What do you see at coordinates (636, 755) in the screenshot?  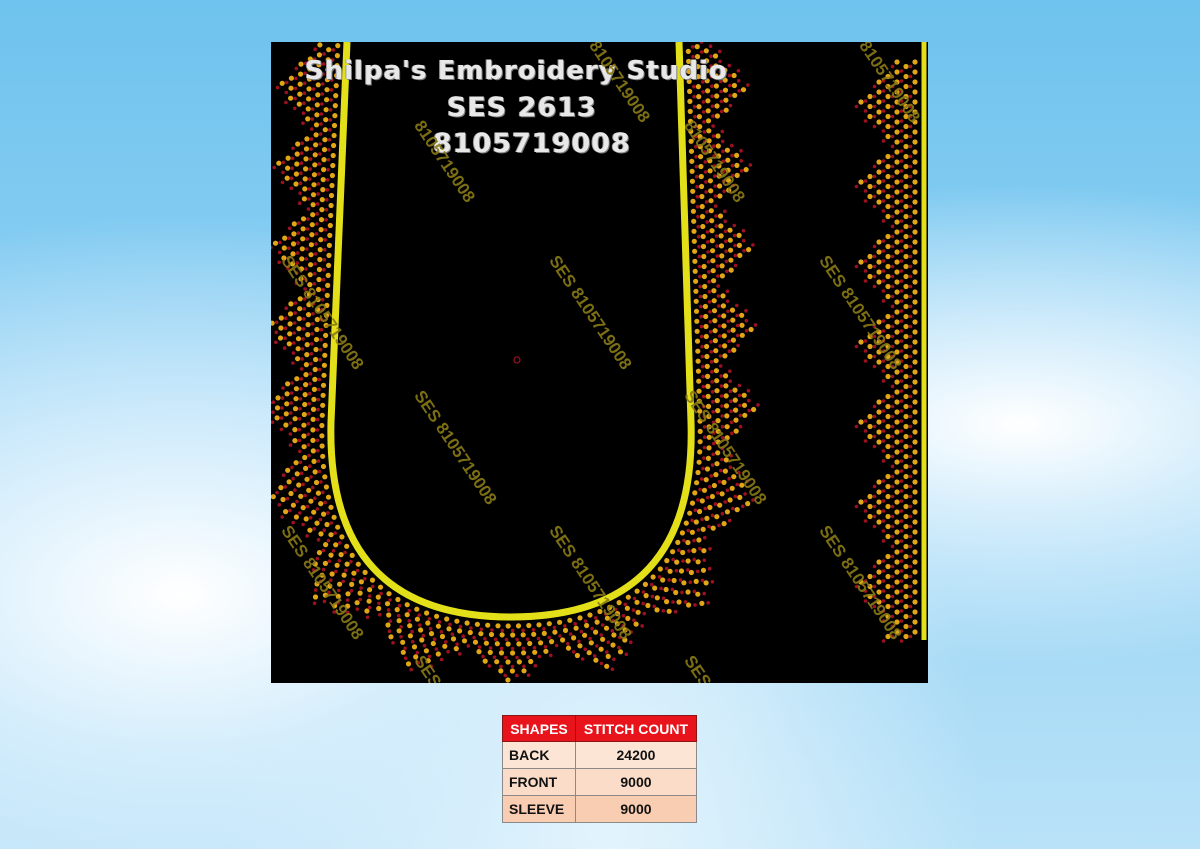 I see `count-cell: 24200` at bounding box center [636, 755].